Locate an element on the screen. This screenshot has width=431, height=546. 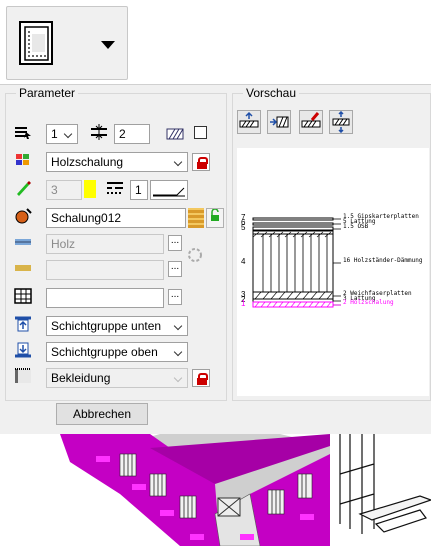
thickness-value: 2 is located at coordinates (122, 134).